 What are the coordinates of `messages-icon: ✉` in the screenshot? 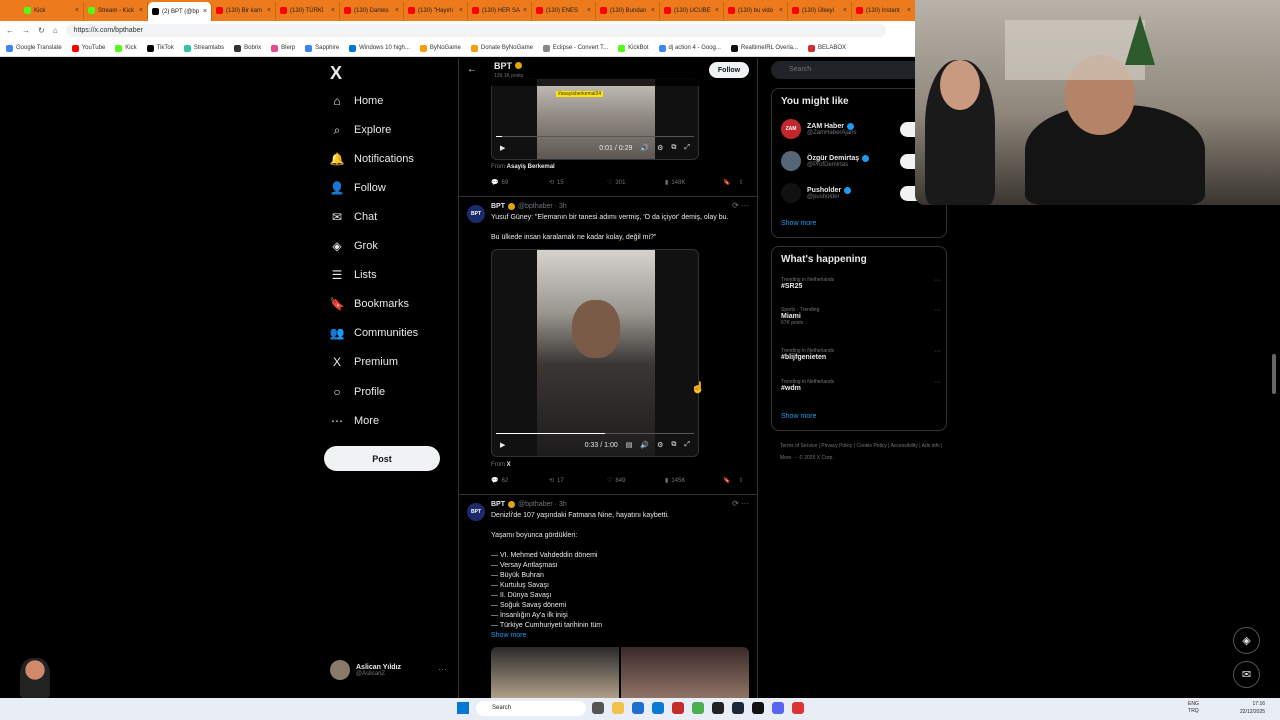 It's located at (1246, 674).